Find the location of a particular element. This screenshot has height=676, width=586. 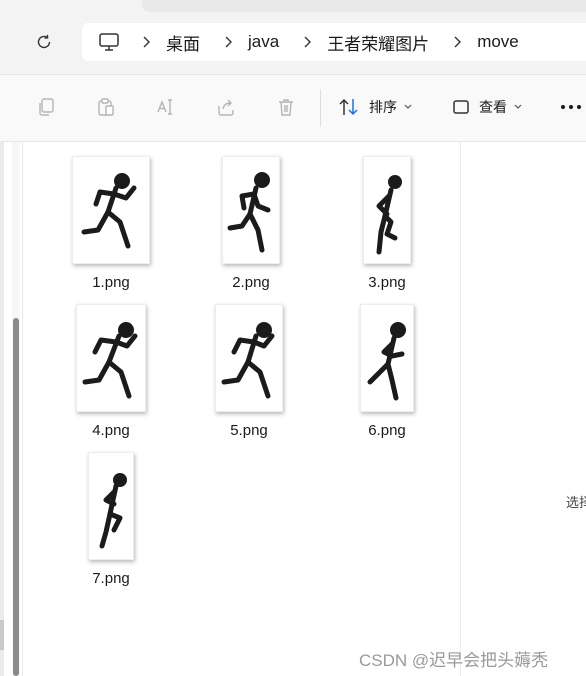

watermark: CSDN @迟早会把头薅秃 is located at coordinates (454, 660).